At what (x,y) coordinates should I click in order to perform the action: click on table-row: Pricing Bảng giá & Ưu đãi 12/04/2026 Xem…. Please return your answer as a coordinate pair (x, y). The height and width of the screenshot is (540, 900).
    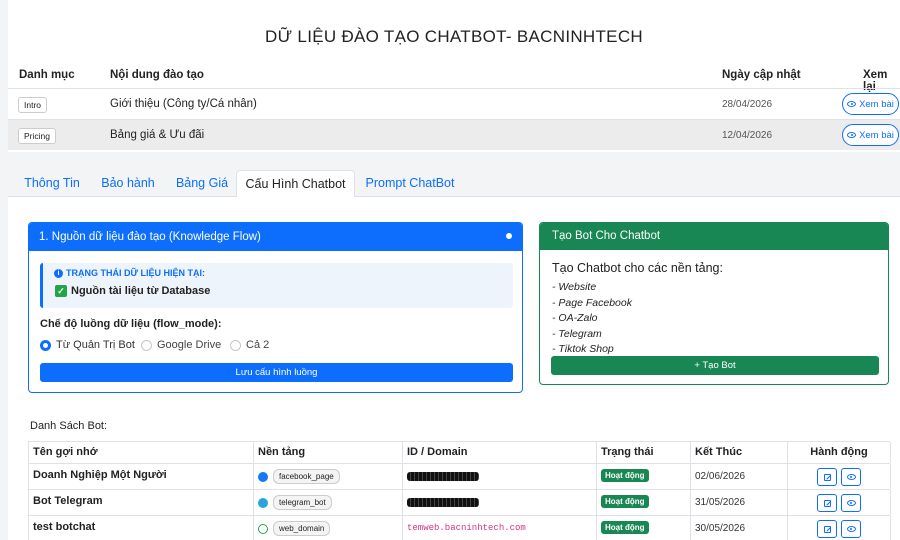
    Looking at the image, I should click on (454, 134).